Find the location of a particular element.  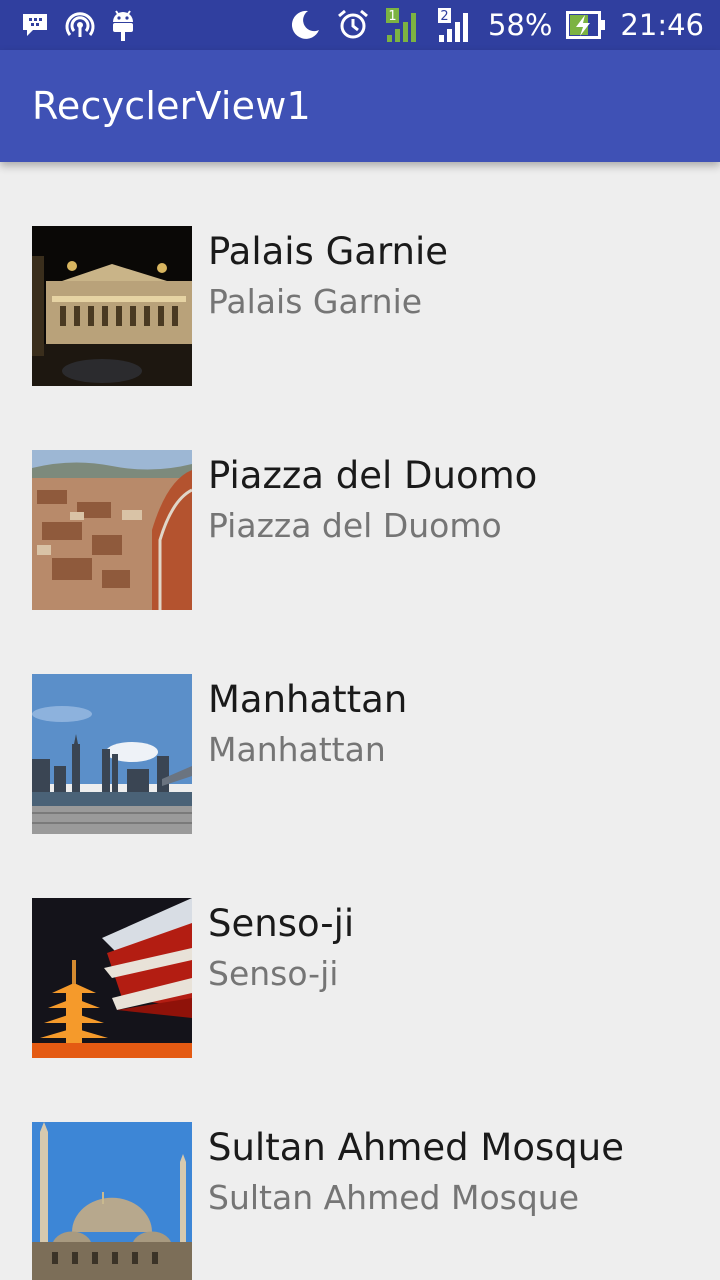

sensoji-temple-photo is located at coordinates (112, 978).